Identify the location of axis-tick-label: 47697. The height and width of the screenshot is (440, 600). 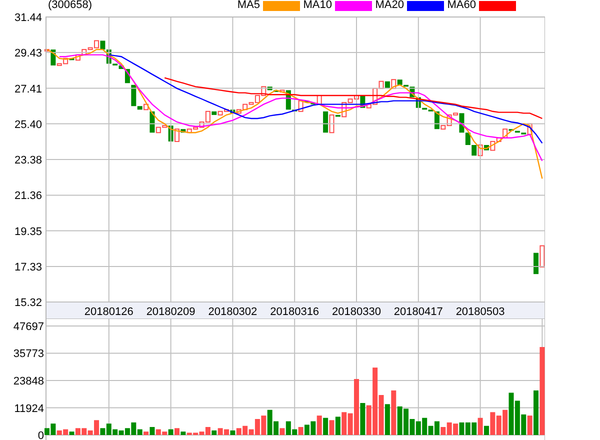
(28, 327).